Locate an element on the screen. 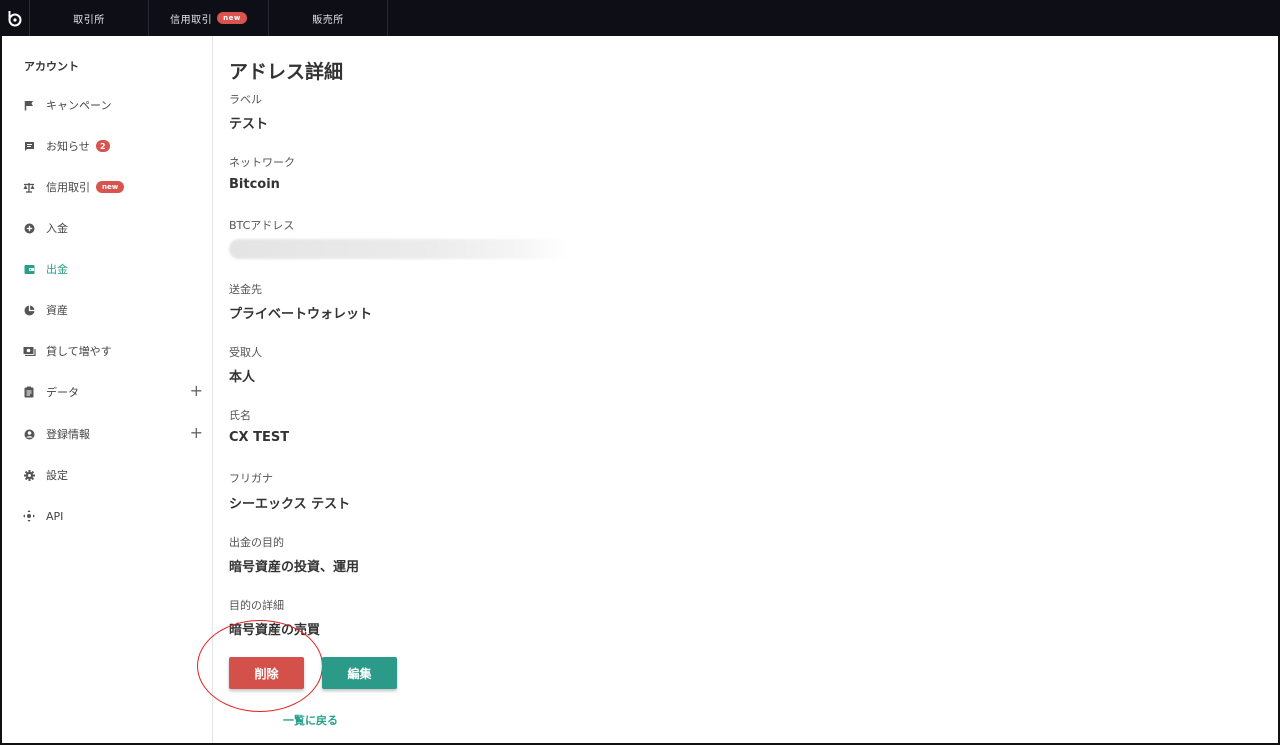  tab-sales-office: 販売所 is located at coordinates (328, 18).